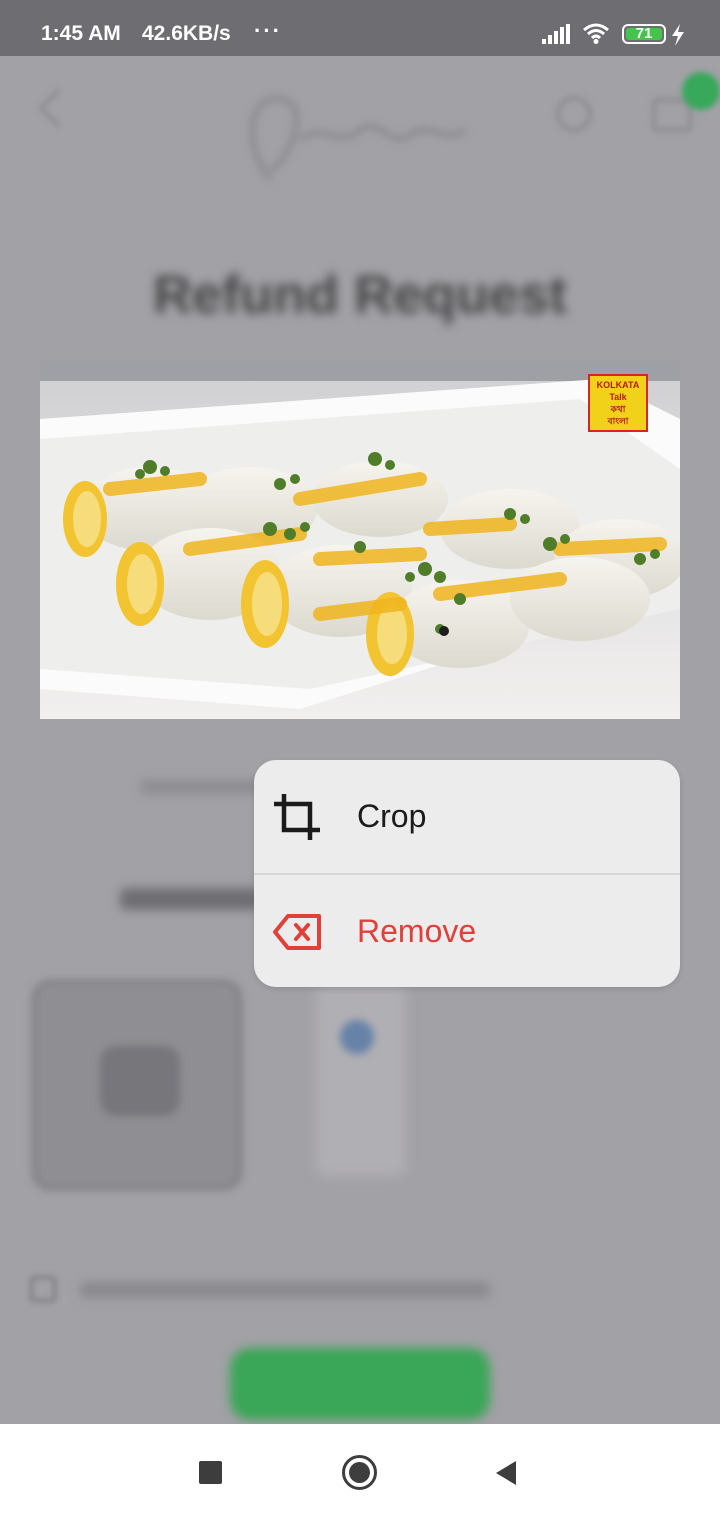  I want to click on battery-level-text: 71, so click(644, 33).